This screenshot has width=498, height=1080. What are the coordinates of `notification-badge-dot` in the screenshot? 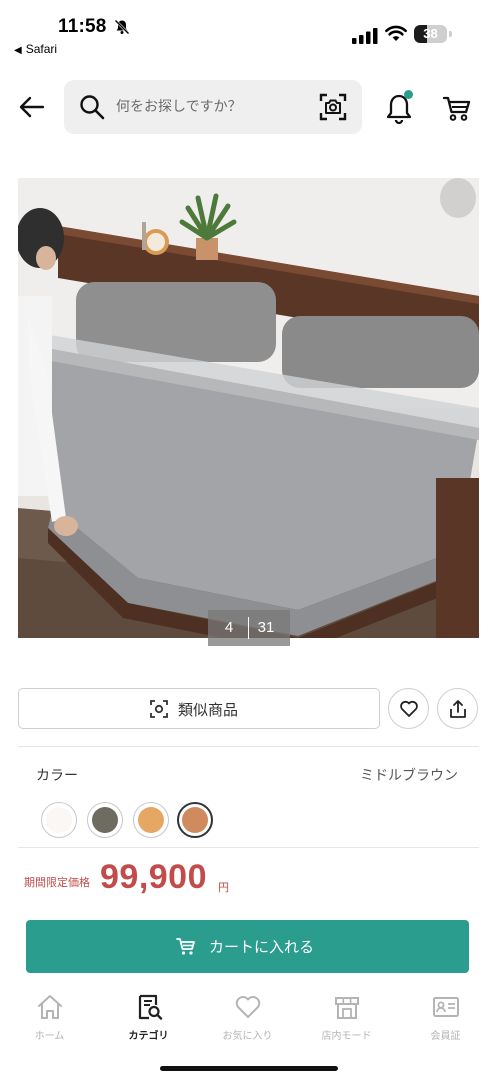 It's located at (408, 94).